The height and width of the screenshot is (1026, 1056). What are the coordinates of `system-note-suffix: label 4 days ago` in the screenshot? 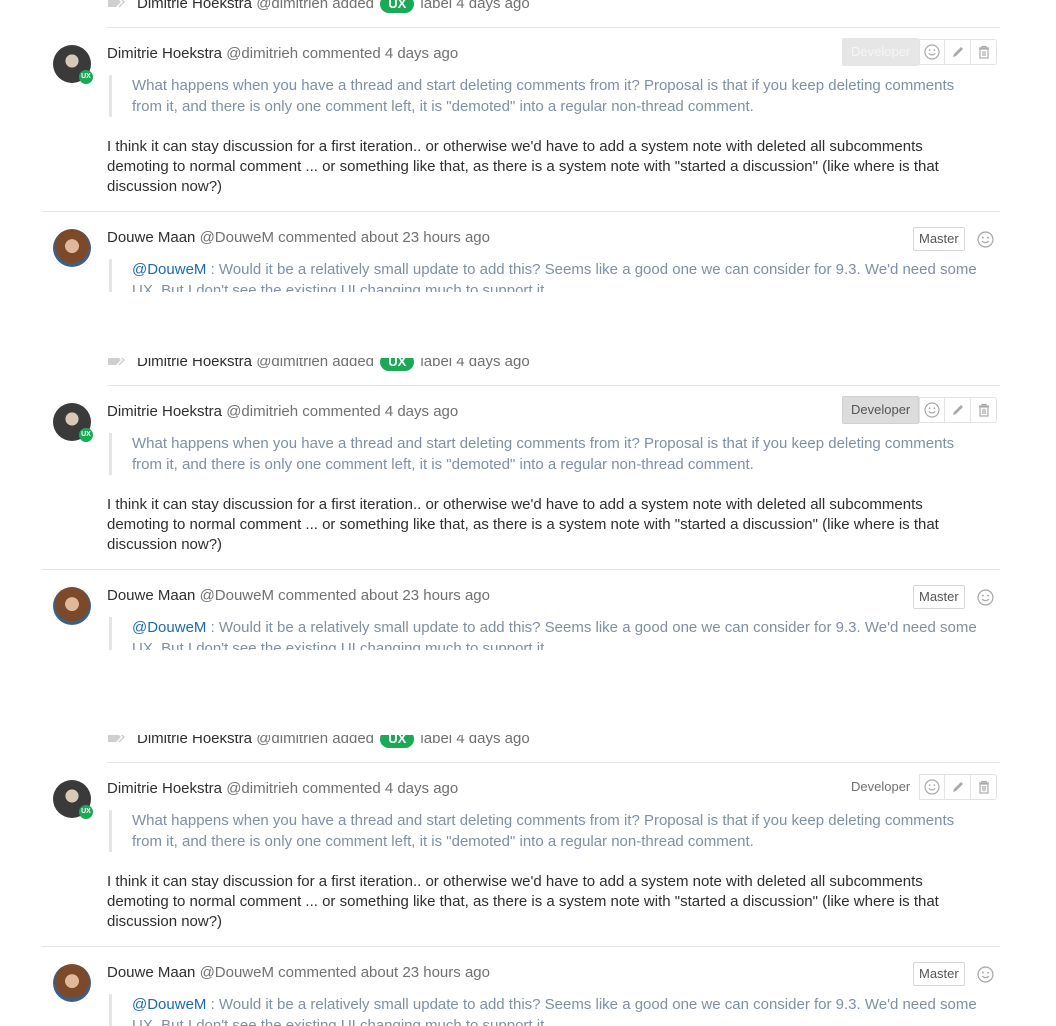 It's located at (475, 6).